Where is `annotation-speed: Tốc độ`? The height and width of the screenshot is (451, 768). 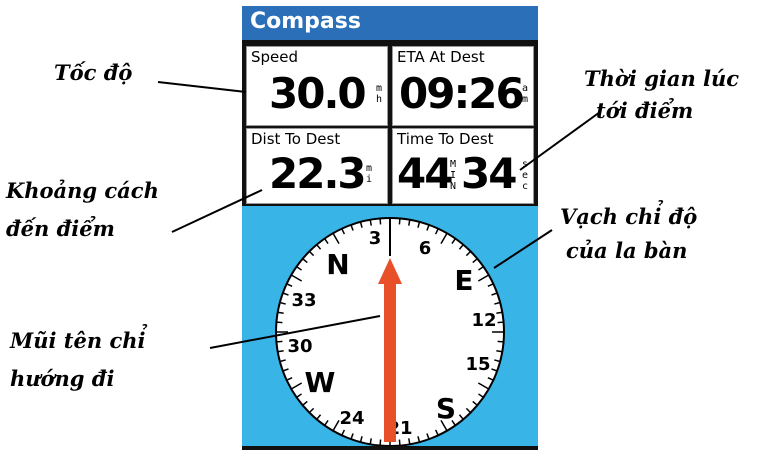
annotation-speed: Tốc độ is located at coordinates (93, 72).